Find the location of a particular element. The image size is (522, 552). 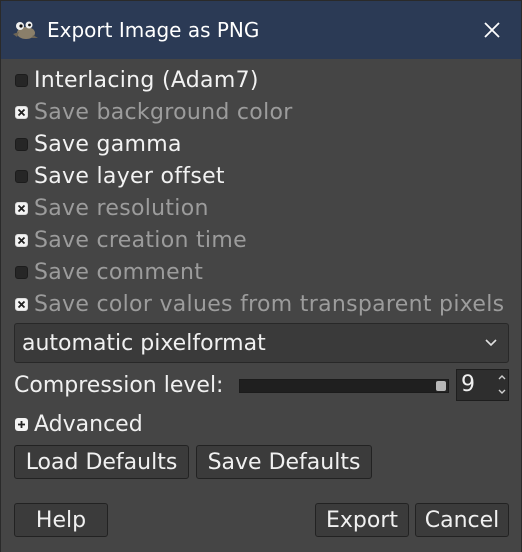

option-save-background-color: Save background color is located at coordinates (154, 112).